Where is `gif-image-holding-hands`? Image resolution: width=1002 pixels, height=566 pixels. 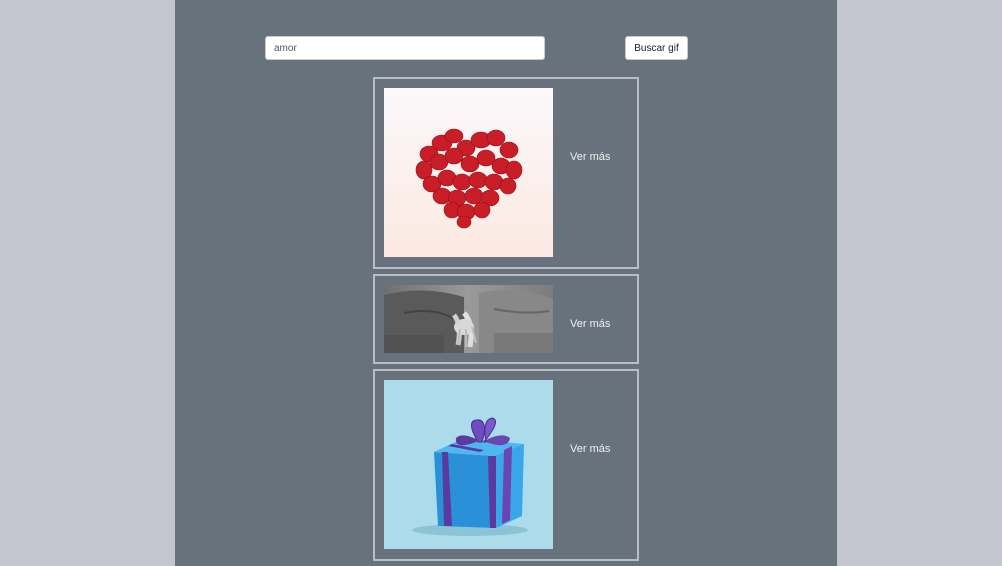 gif-image-holding-hands is located at coordinates (468, 319).